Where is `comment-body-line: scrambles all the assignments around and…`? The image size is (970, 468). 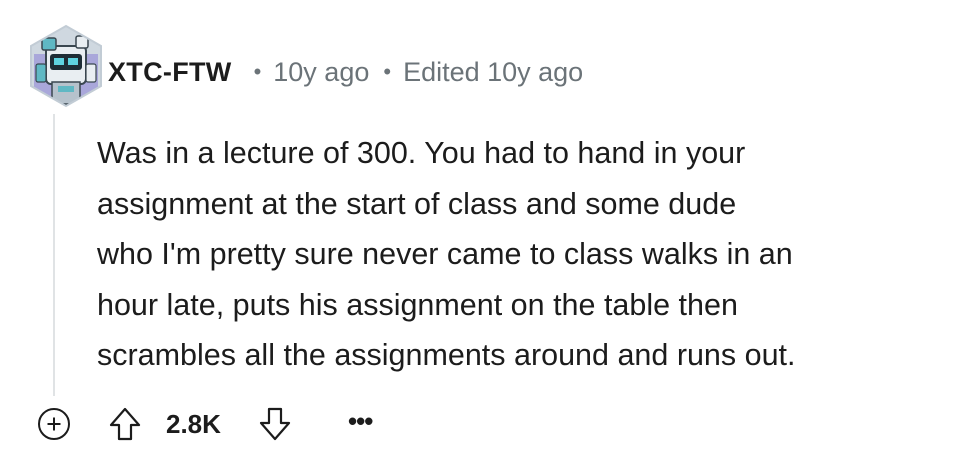
comment-body-line: scrambles all the assignments around and… is located at coordinates (446, 355).